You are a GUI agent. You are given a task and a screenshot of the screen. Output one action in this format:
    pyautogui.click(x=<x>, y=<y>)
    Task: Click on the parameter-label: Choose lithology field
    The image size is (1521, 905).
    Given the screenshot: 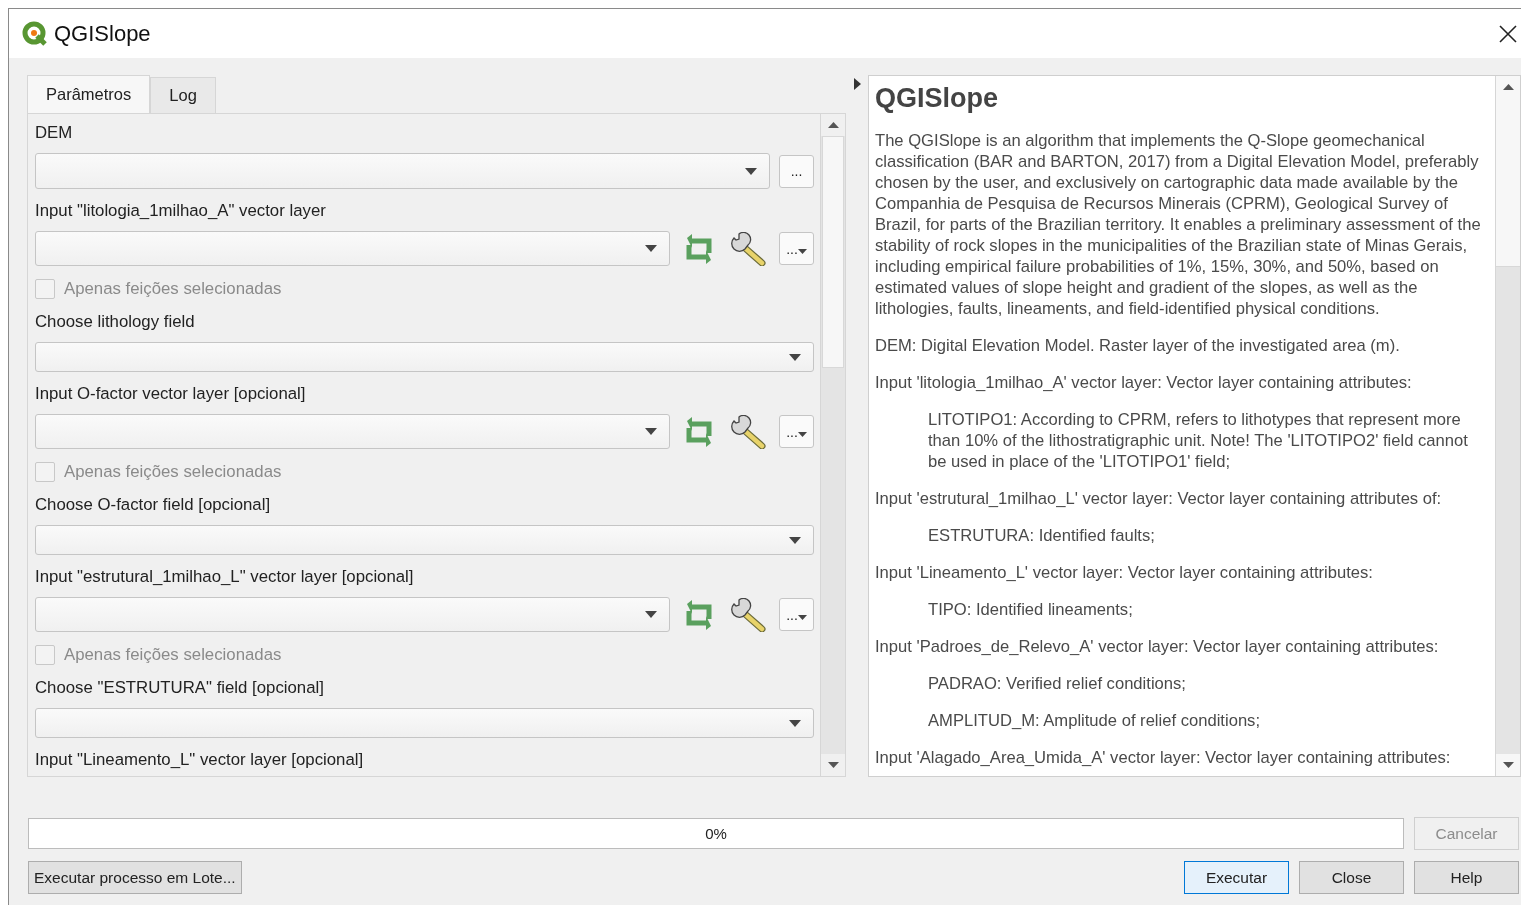 What is the action you would take?
    pyautogui.click(x=115, y=322)
    